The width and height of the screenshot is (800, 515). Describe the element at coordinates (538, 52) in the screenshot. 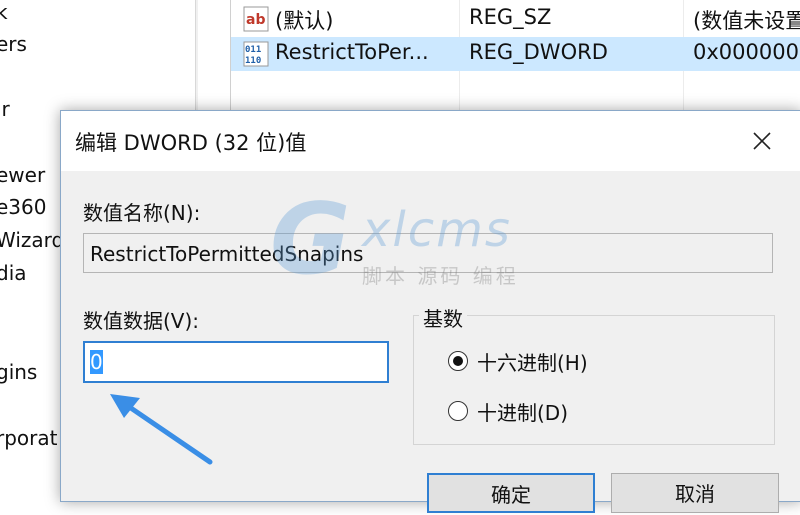

I see `value-type: REG_DWORD` at that location.